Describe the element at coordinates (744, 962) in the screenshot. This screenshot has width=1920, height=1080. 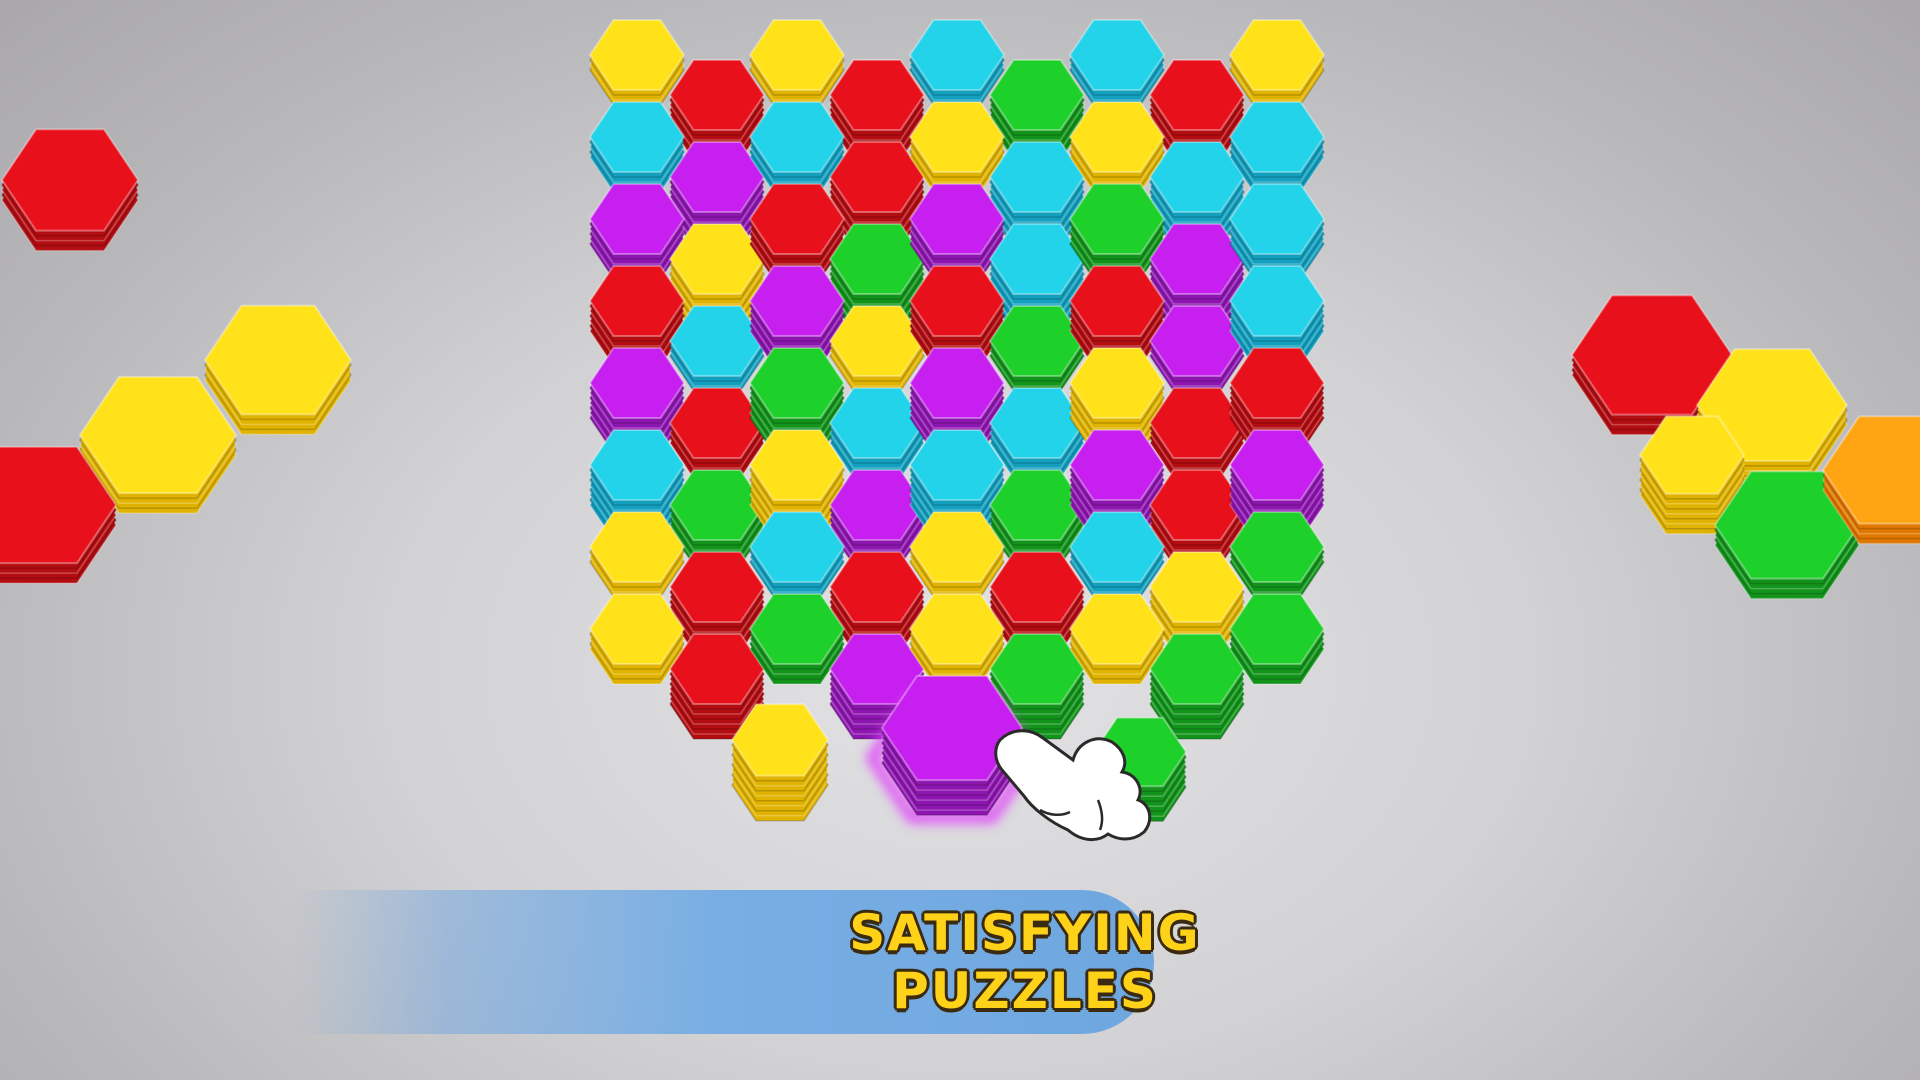
I see `feature-banner: SATISFYING PUZZLES` at that location.